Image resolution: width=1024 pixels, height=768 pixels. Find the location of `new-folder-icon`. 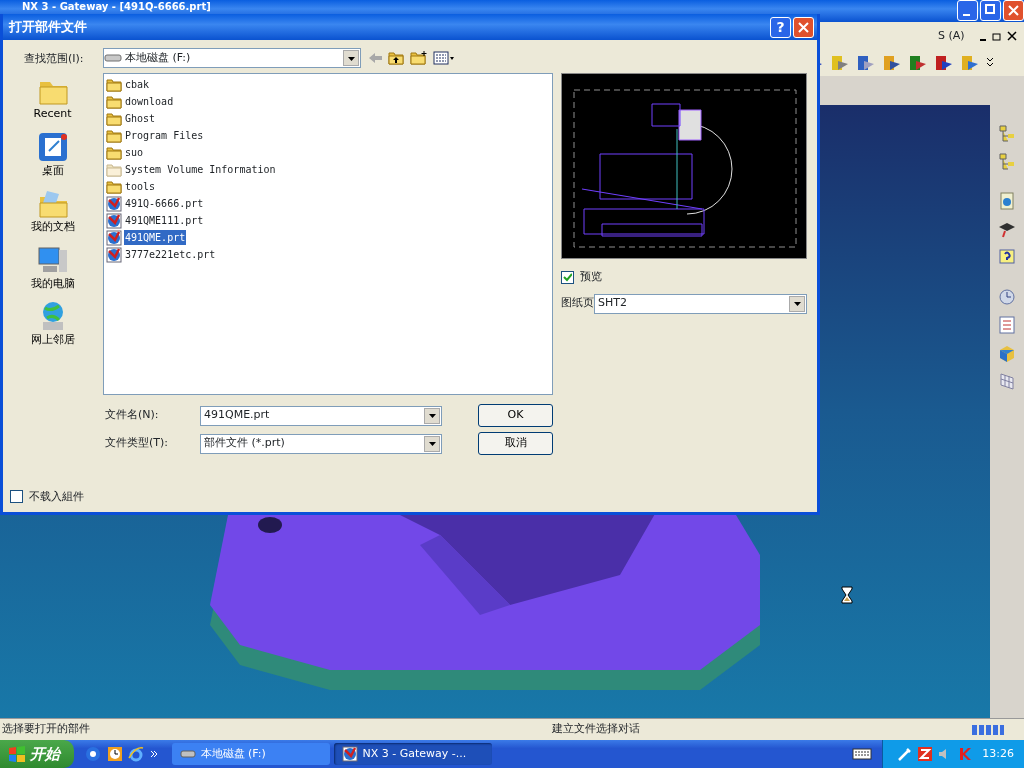

new-folder-icon is located at coordinates (418, 58).